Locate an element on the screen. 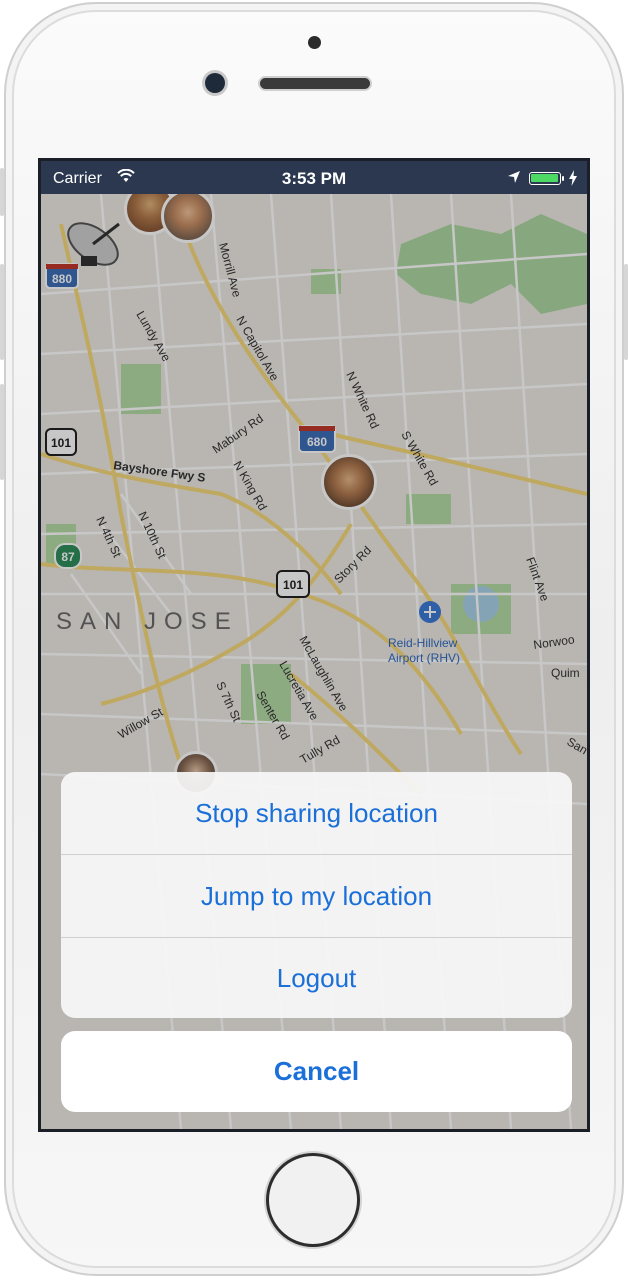 This screenshot has width=628, height=1280. battery-icon is located at coordinates (545, 178).